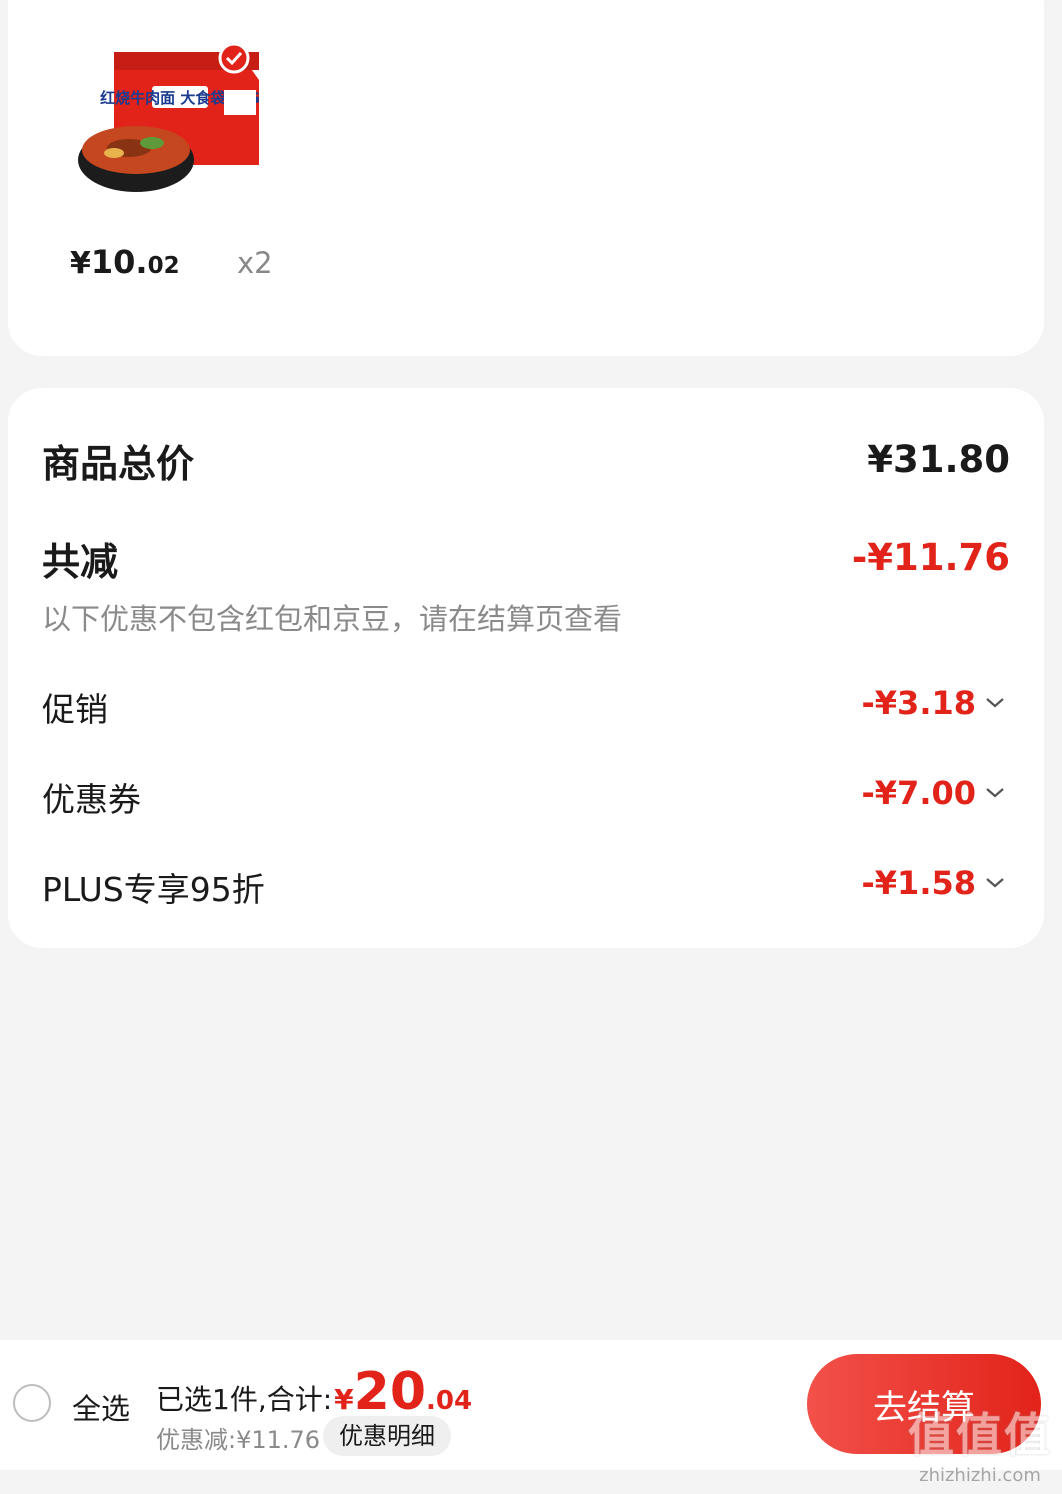 This screenshot has height=1494, width=1062. What do you see at coordinates (32, 1403) in the screenshot?
I see `select-all-radio` at bounding box center [32, 1403].